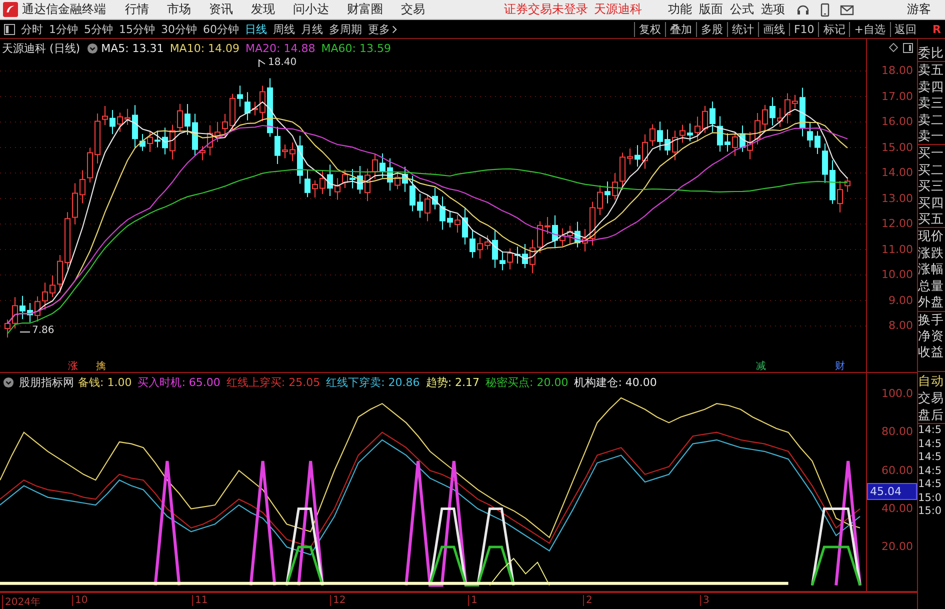 The width and height of the screenshot is (945, 609). Describe the element at coordinates (931, 336) in the screenshot. I see `quote-field-label: 净资` at that location.